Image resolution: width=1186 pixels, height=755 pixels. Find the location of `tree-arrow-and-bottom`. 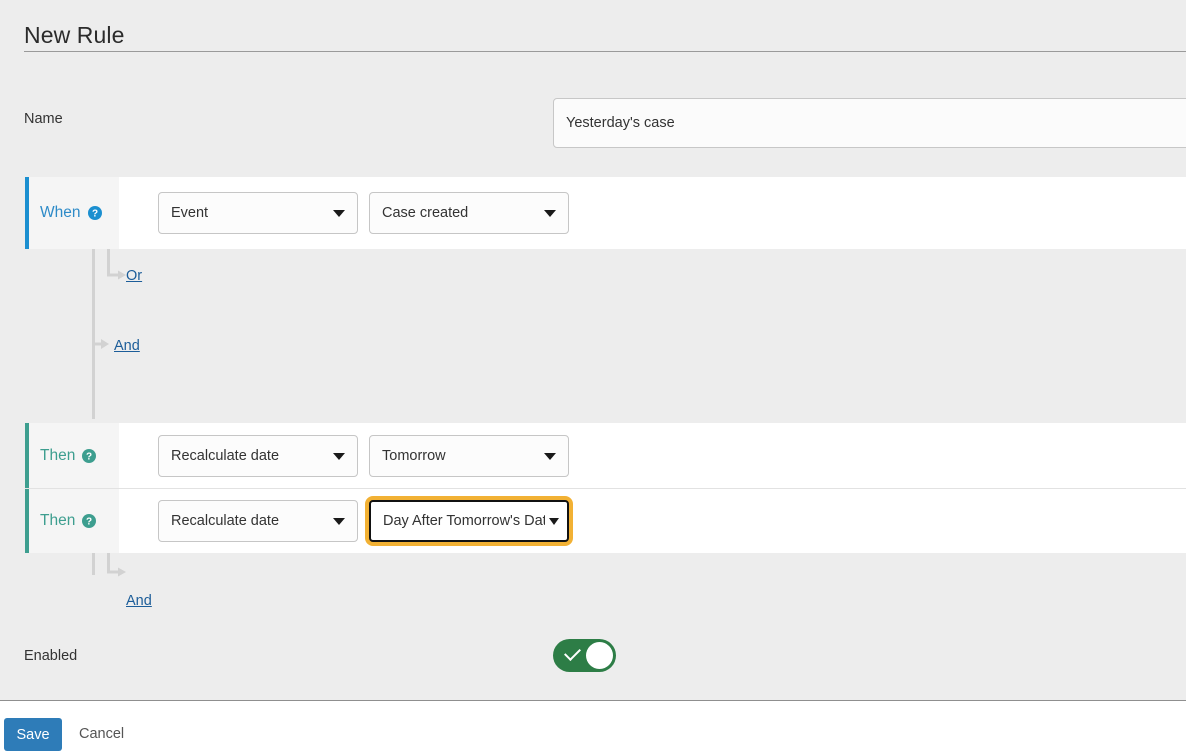

tree-arrow-and-bottom is located at coordinates (116, 565).